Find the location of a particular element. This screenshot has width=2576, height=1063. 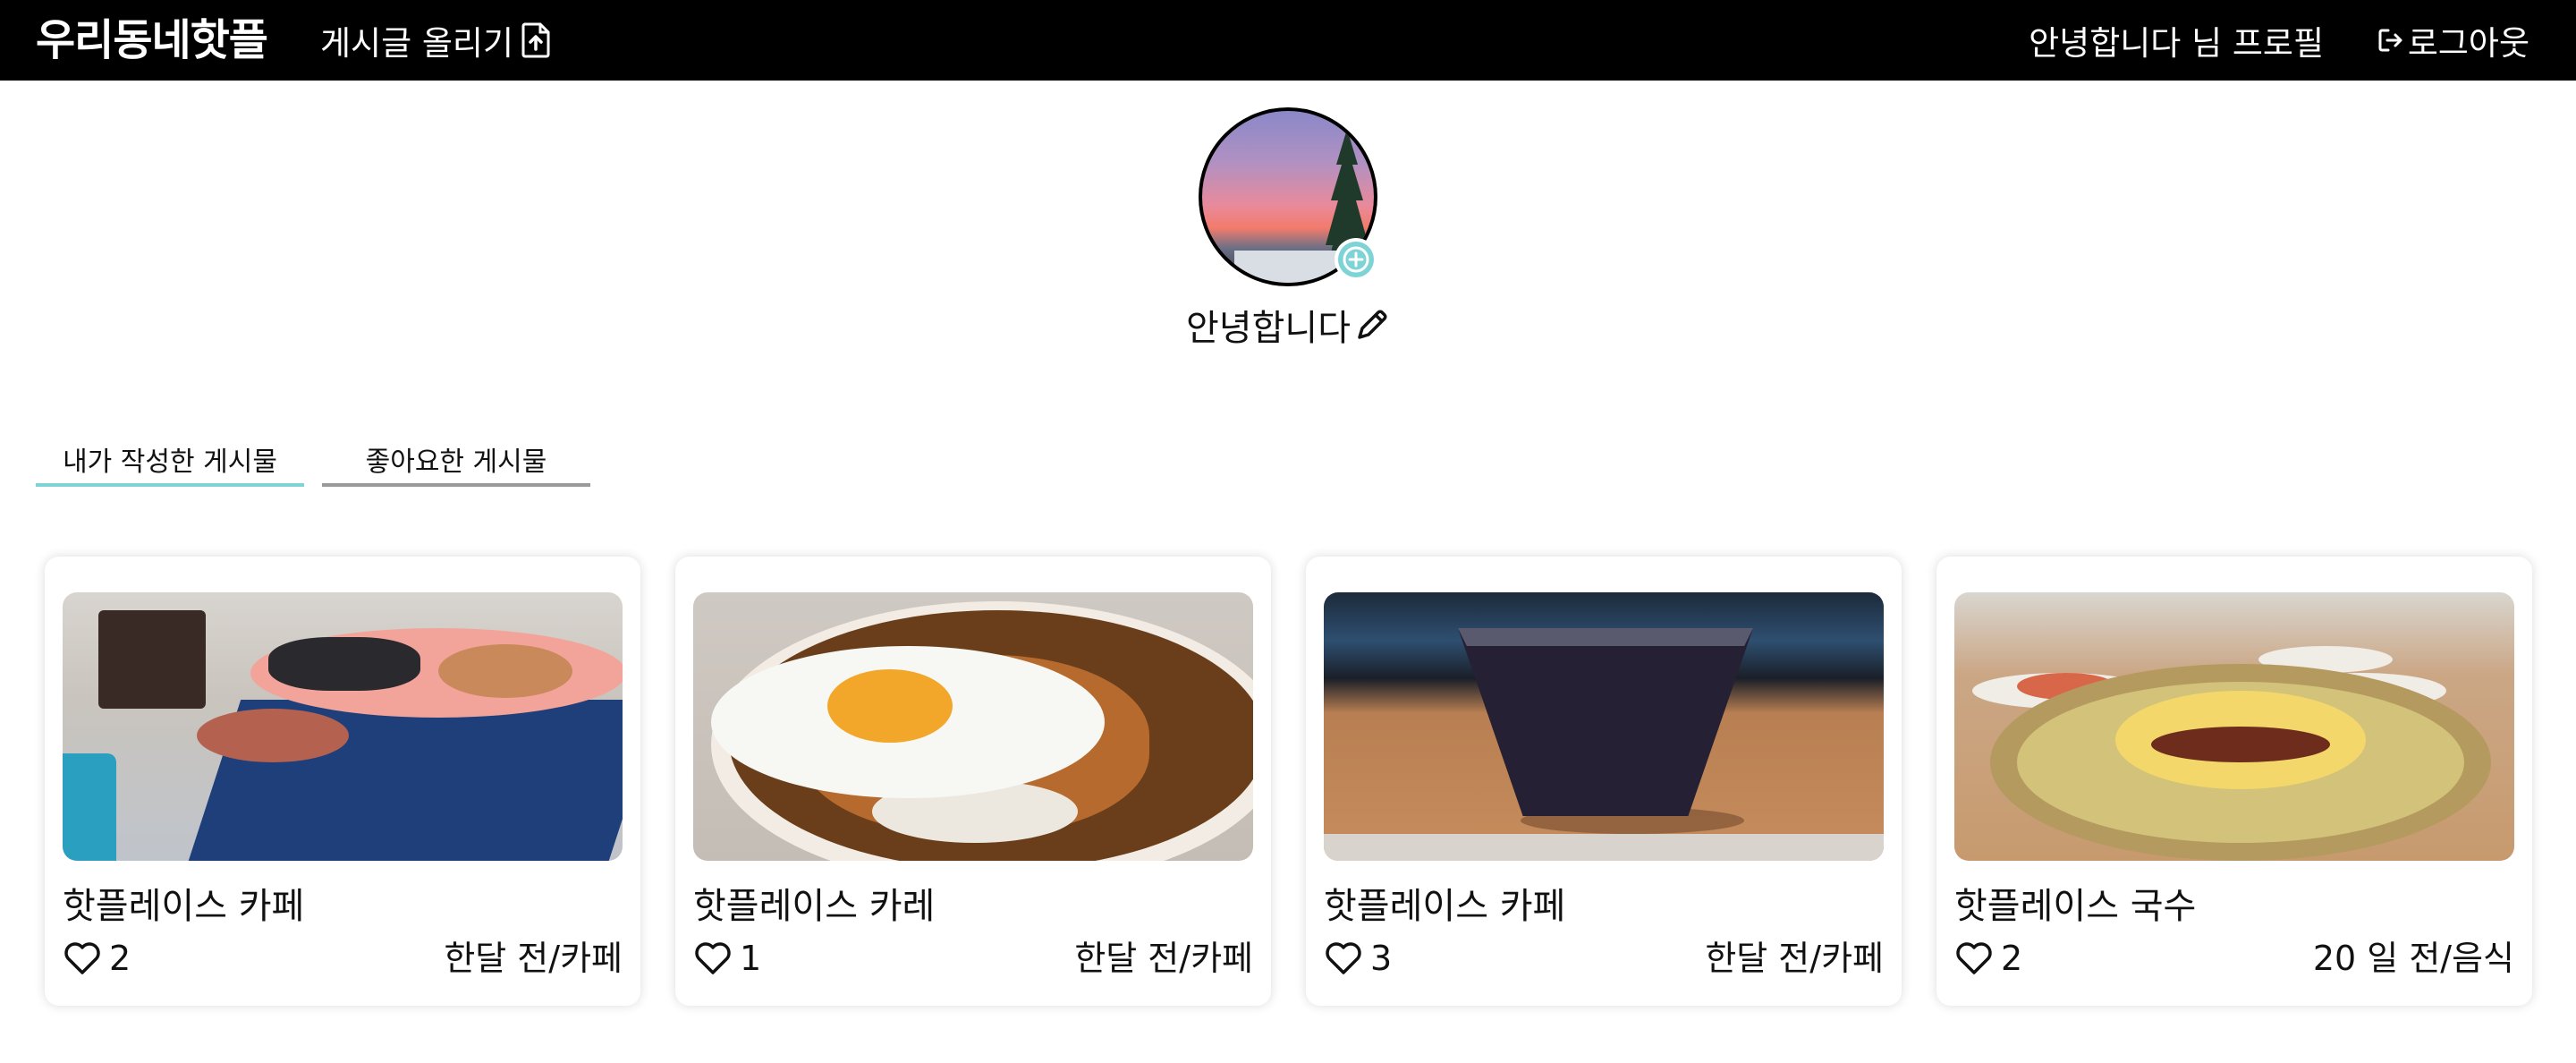

profile-link: 안녕합니다 님 프로필 is located at coordinates (2176, 40).